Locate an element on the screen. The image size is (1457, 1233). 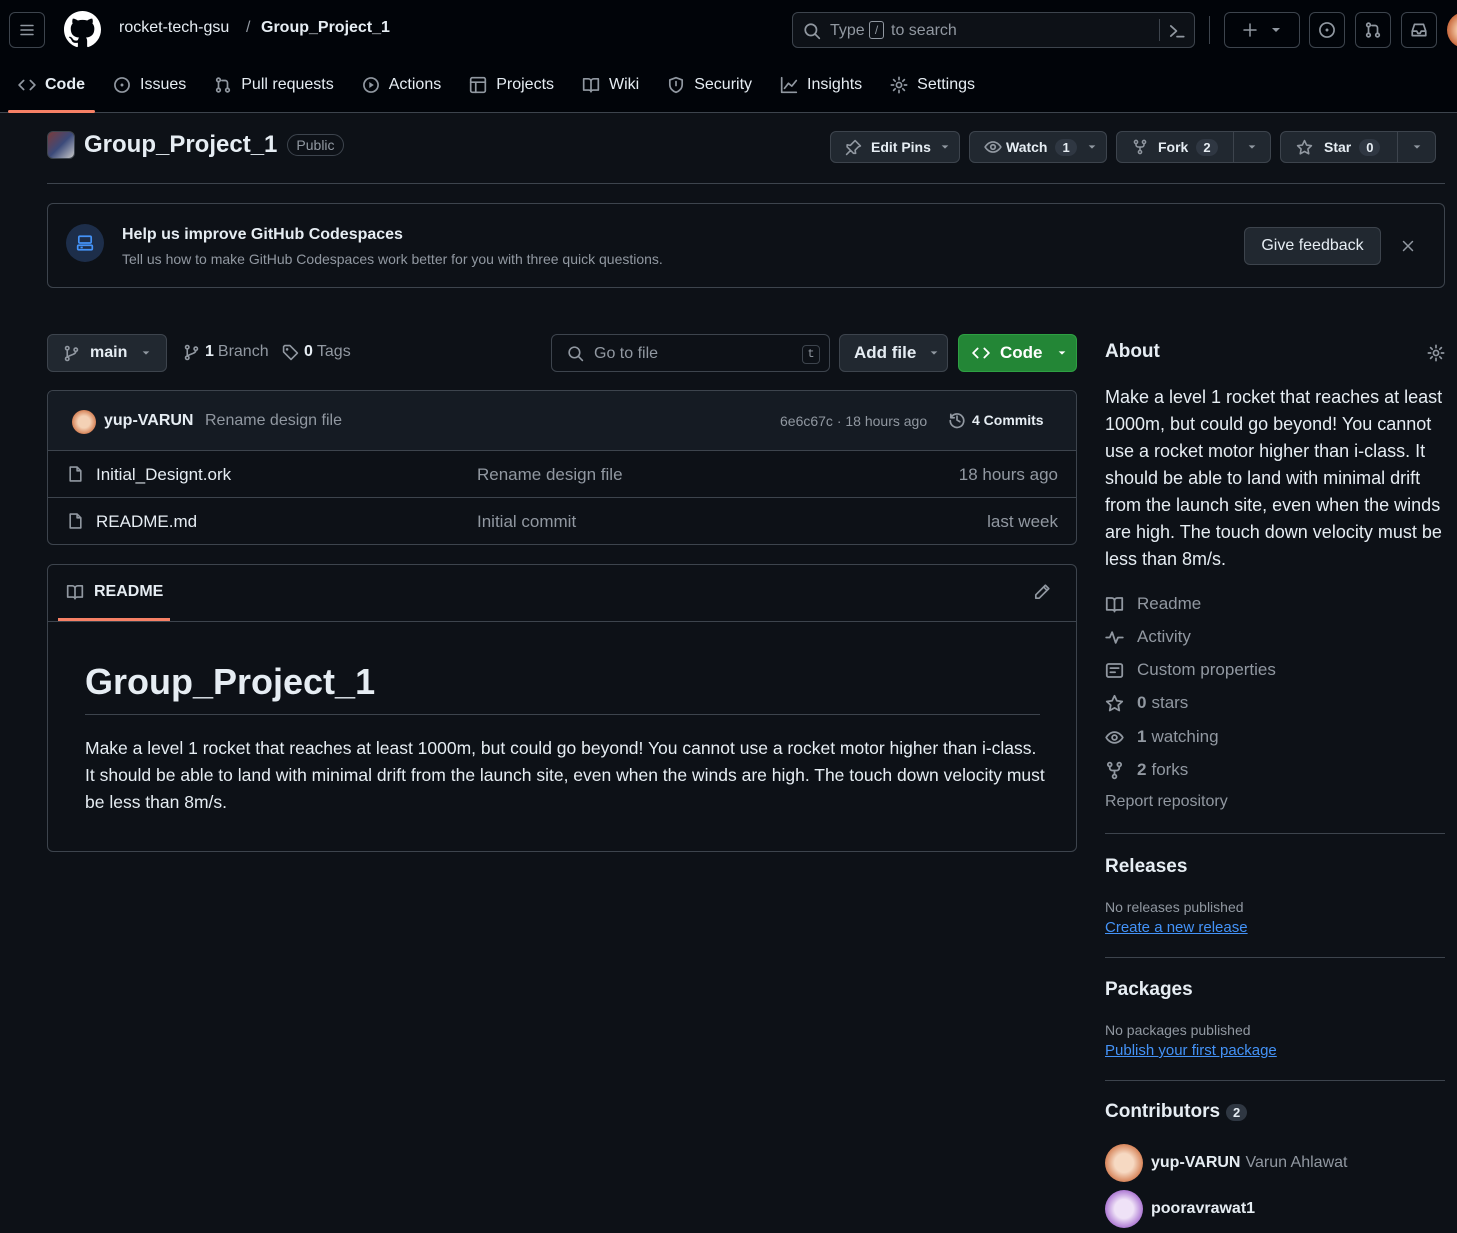
tab-pull-requests: Pull requests is located at coordinates (274, 85).